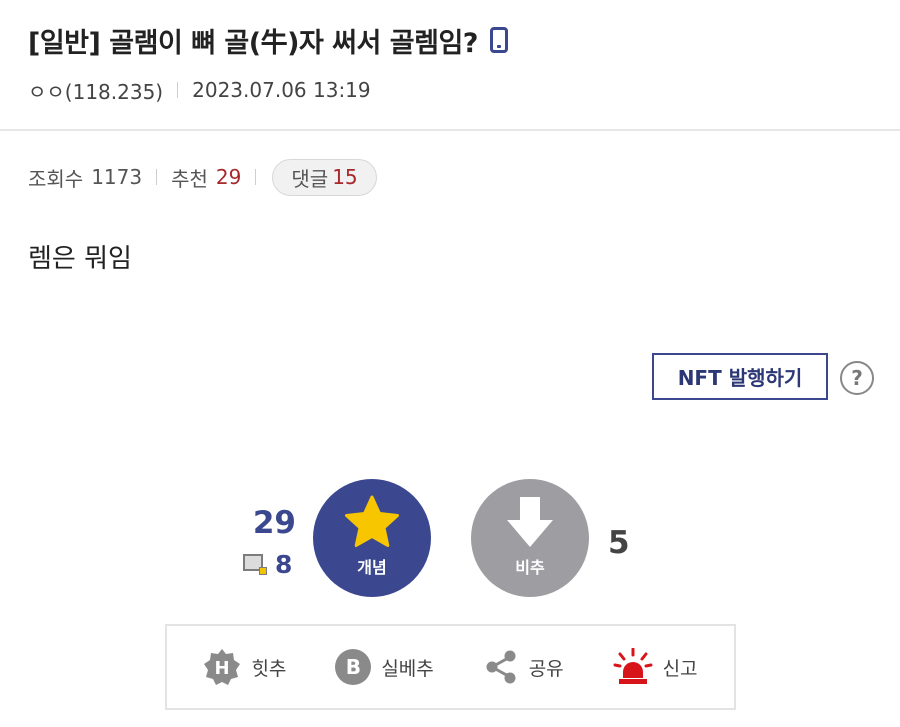 The image size is (900, 727). I want to click on star-icon, so click(372, 521).